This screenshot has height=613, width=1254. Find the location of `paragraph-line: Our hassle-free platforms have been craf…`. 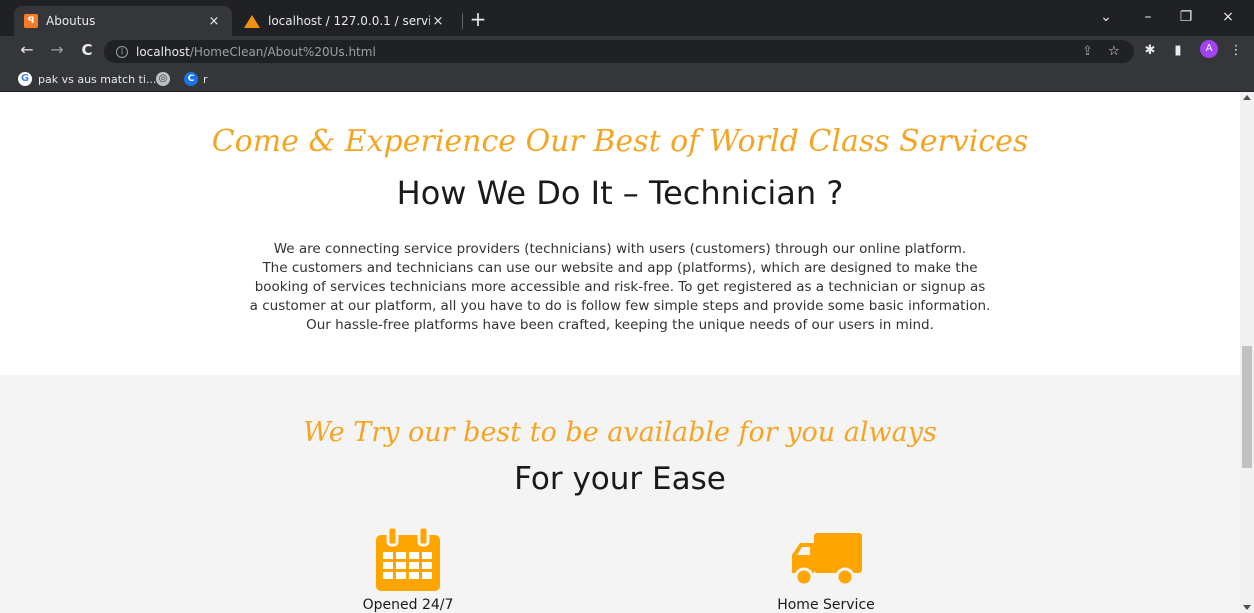

paragraph-line: Our hassle-free platforms have been craf… is located at coordinates (620, 325).